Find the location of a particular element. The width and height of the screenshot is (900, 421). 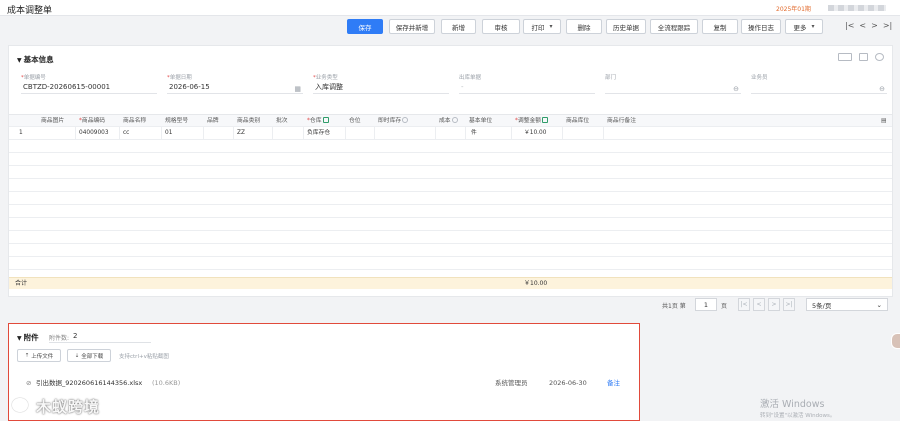

copy-button: 复制 is located at coordinates (720, 26).